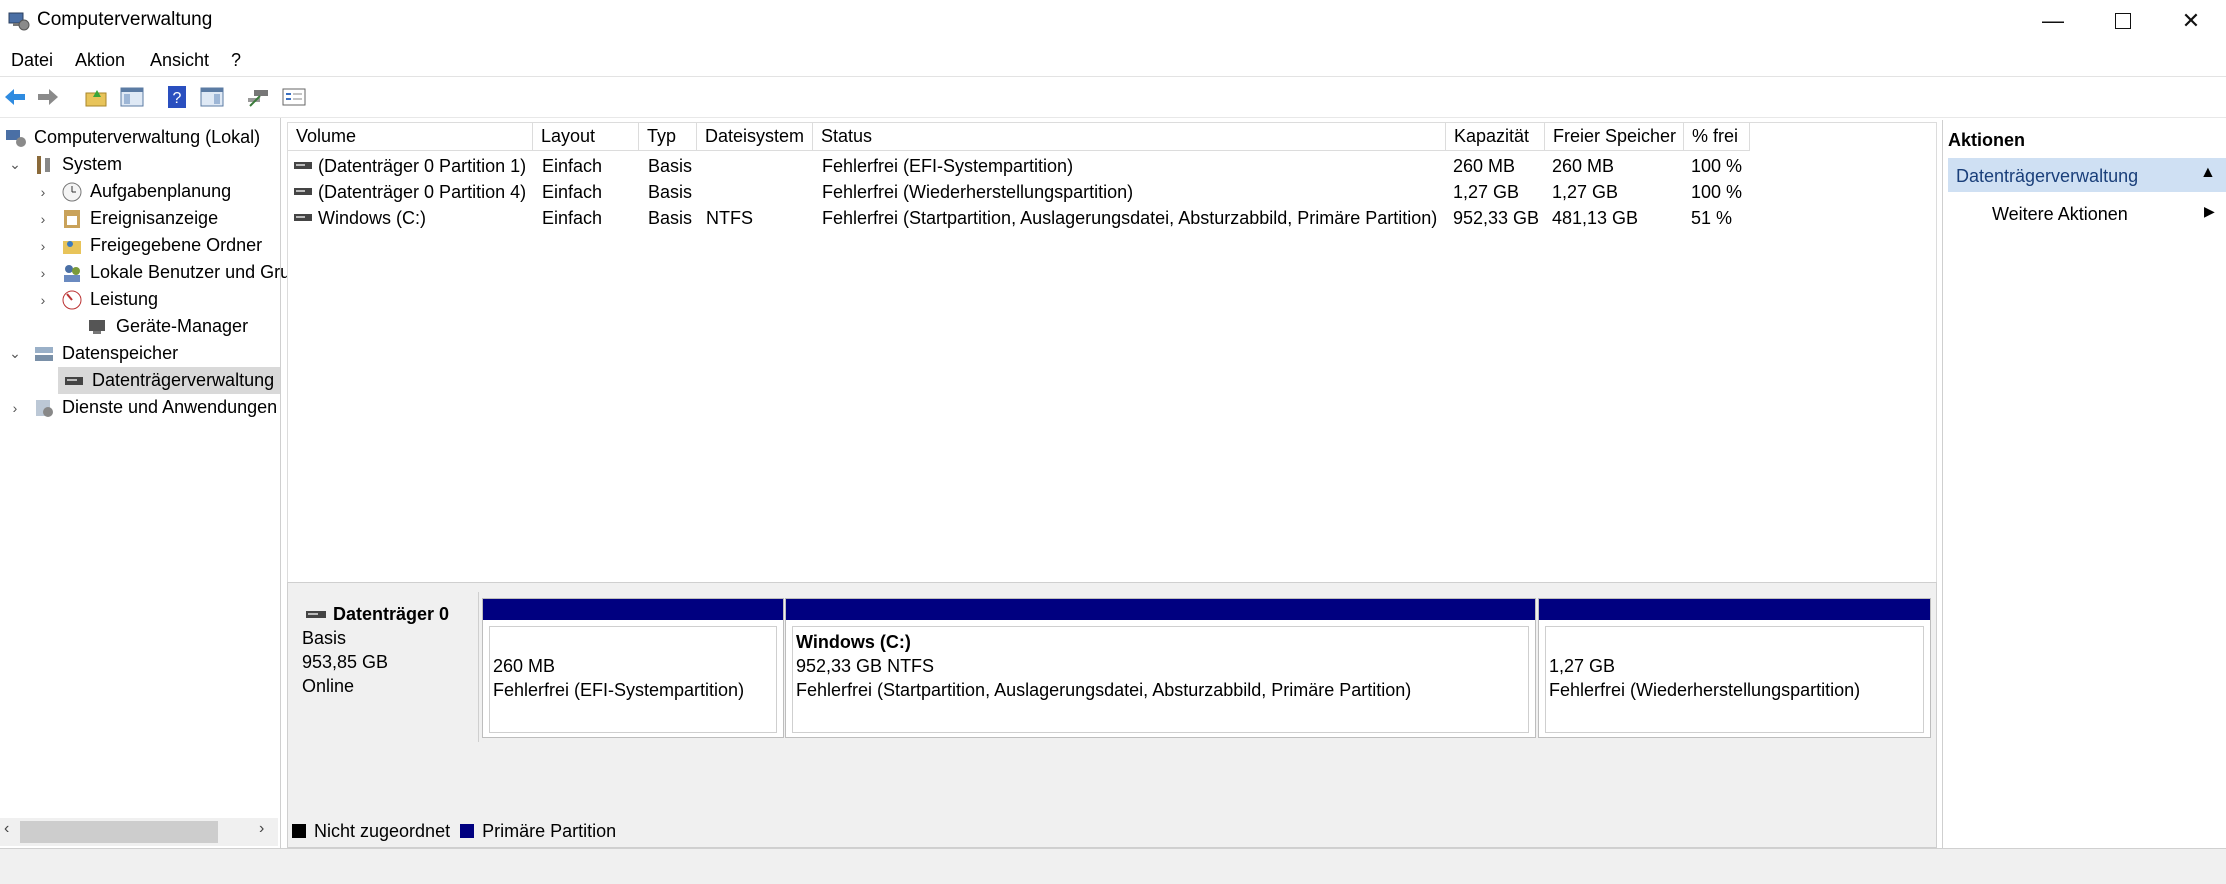  Describe the element at coordinates (72, 300) in the screenshot. I see `performance-icon` at that location.